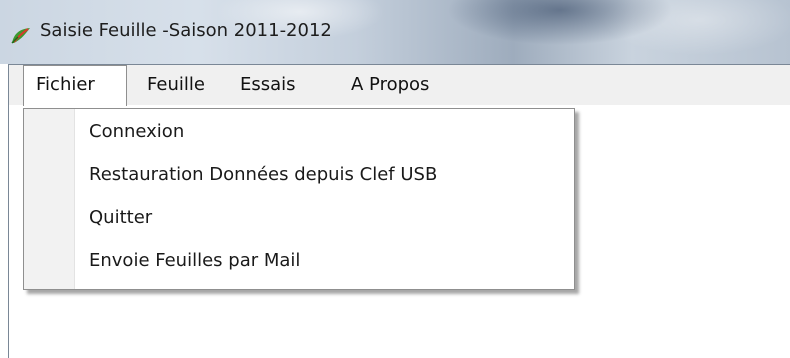 This screenshot has height=358, width=790. I want to click on menu-icon-gutter, so click(49, 199).